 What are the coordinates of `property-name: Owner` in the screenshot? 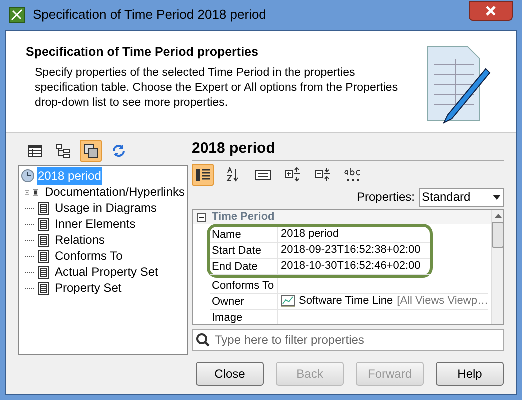 It's located at (244, 301).